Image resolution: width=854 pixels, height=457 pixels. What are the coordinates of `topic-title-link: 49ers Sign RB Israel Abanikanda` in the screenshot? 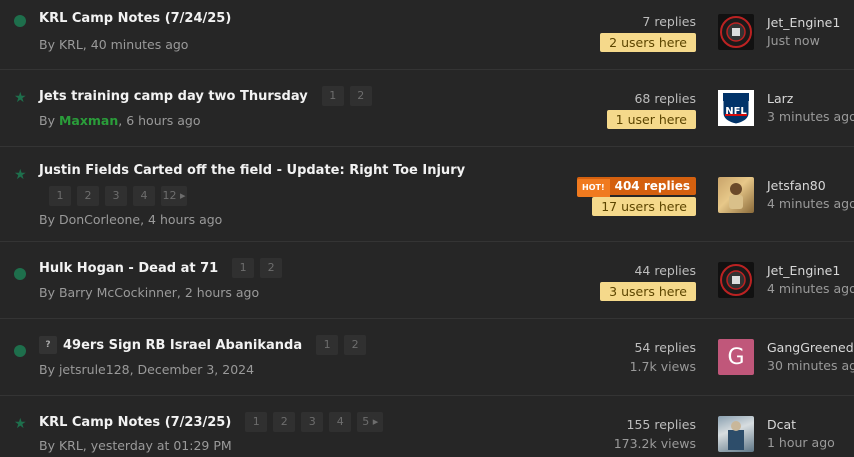 It's located at (182, 345).